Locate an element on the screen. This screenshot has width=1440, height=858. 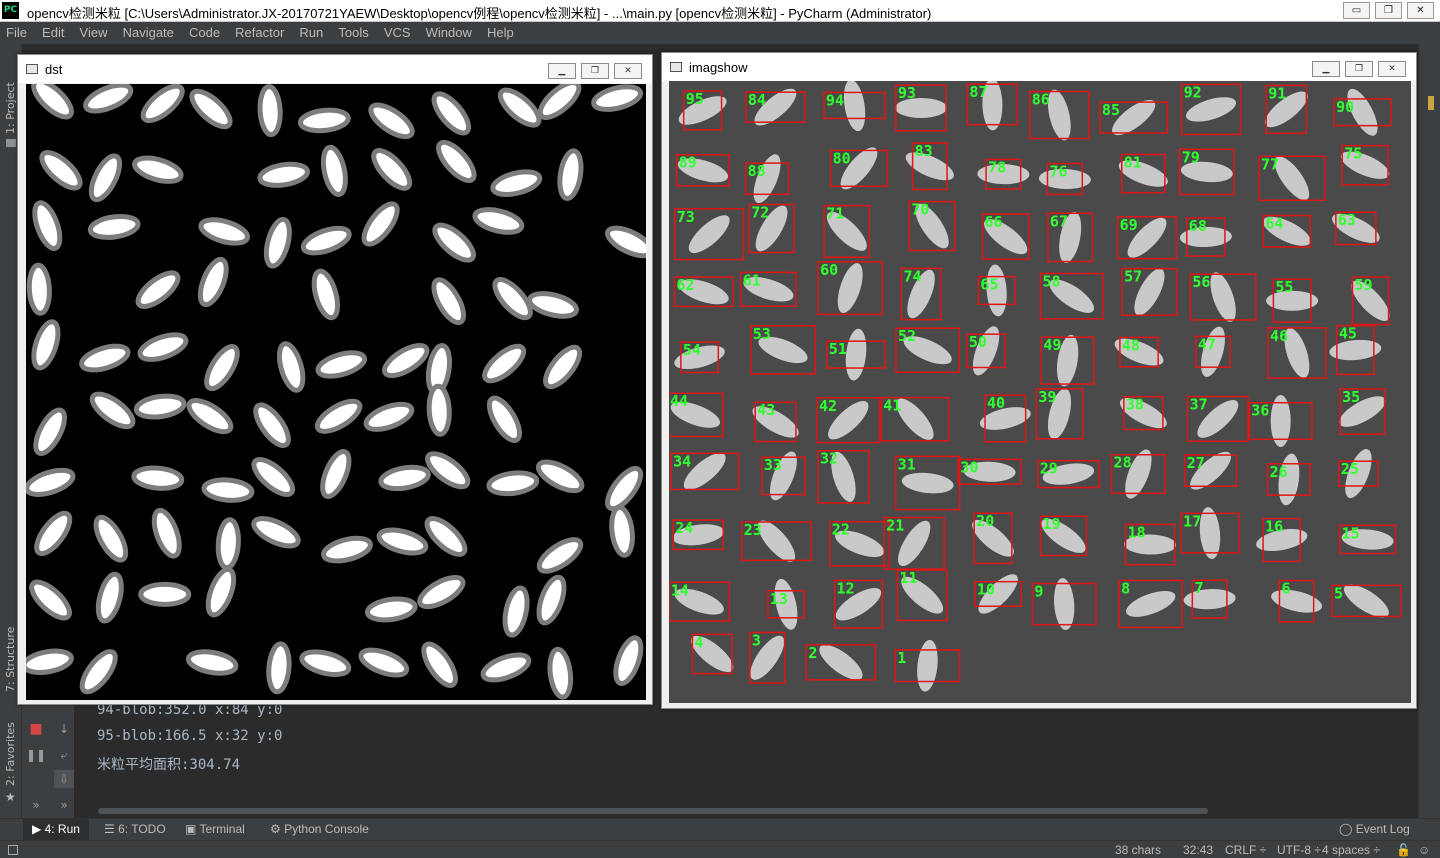
soft-wrap-icon: ⤶ is located at coordinates (64, 755).